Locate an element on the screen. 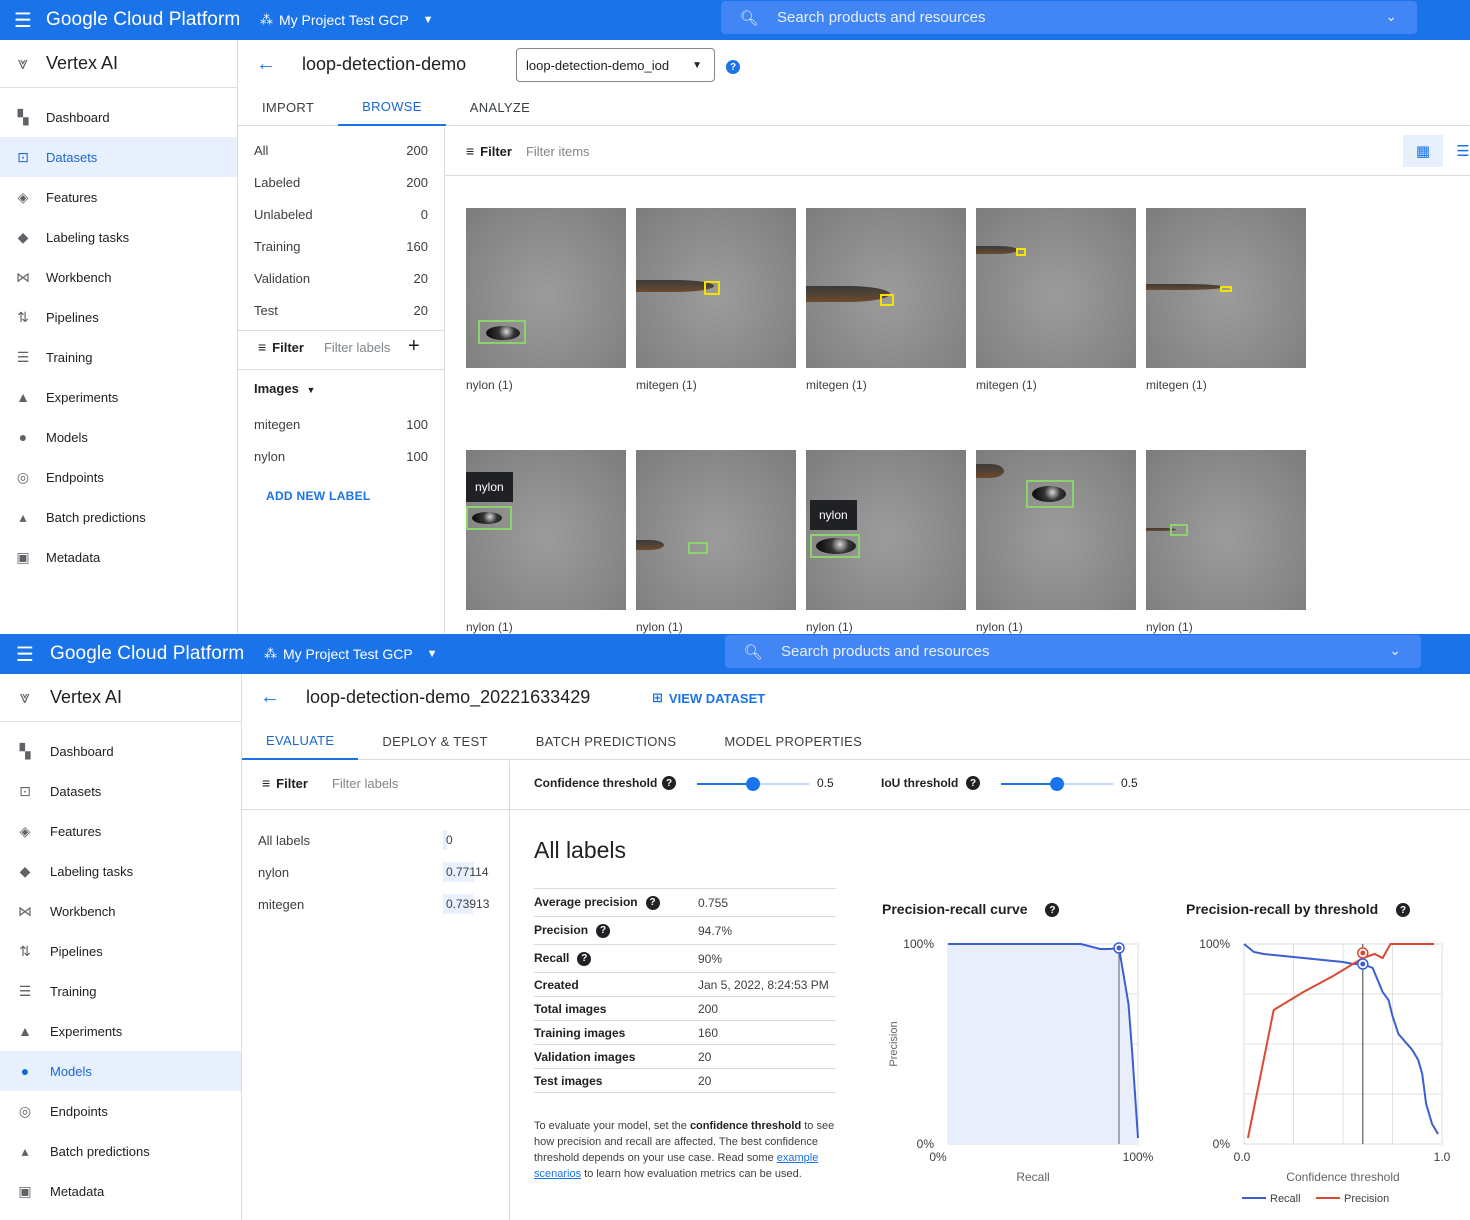 This screenshot has width=1470, height=1220. iou-slider is located at coordinates (1057, 784).